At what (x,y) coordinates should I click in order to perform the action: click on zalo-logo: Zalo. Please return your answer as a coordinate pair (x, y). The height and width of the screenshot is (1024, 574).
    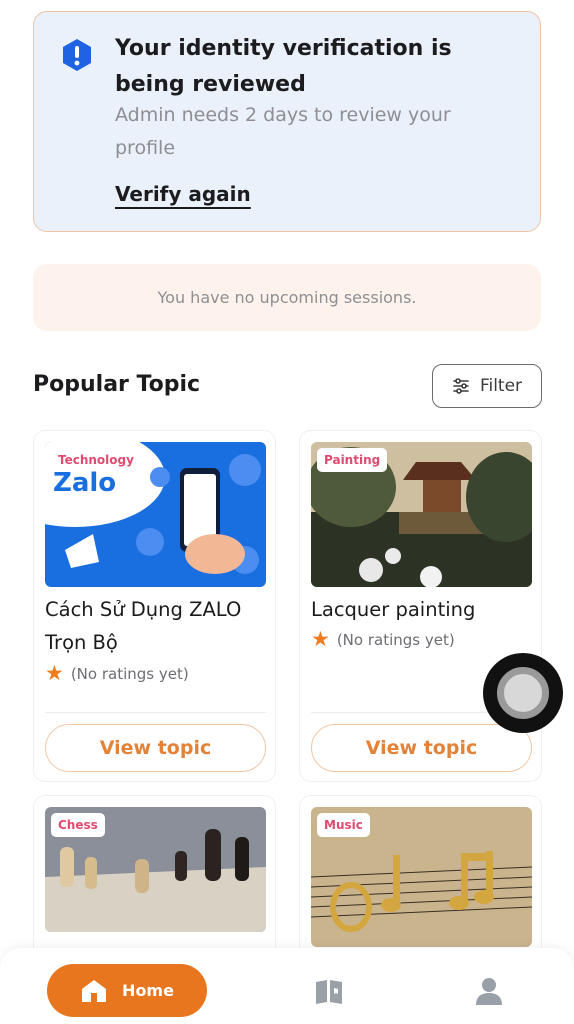
    Looking at the image, I should click on (85, 483).